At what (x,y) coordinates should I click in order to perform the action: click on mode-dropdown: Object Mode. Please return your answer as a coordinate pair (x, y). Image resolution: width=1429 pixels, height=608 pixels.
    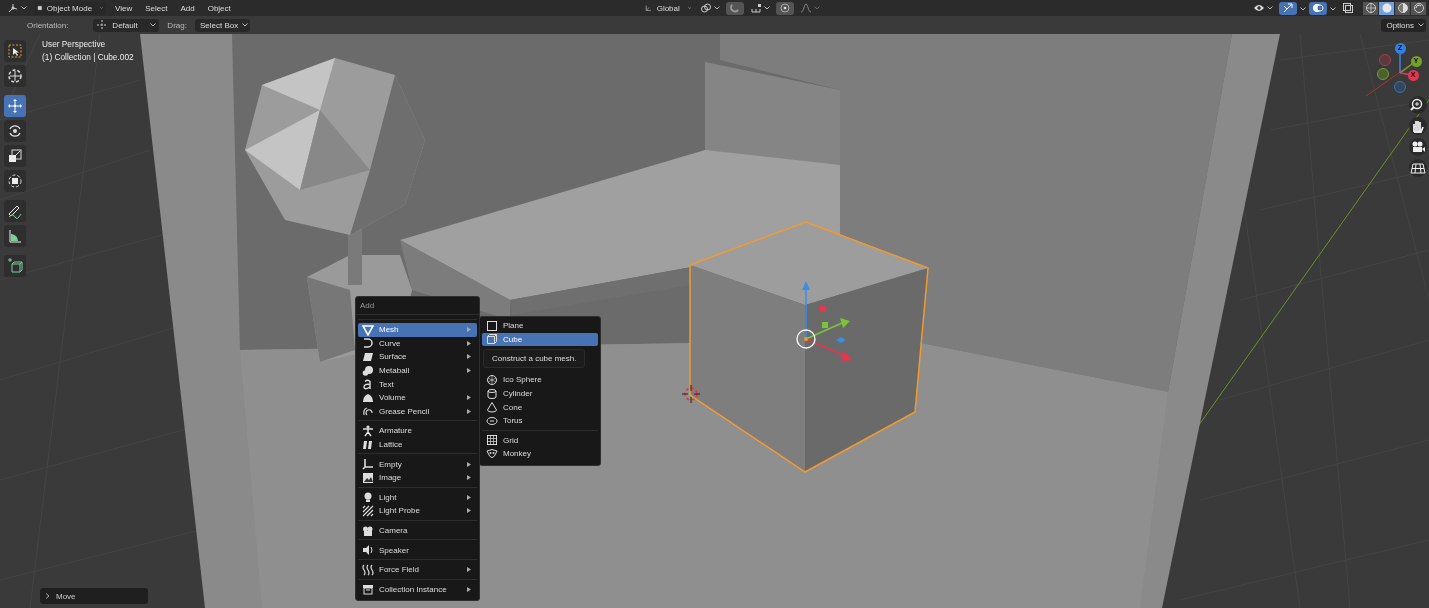
    Looking at the image, I should click on (70, 8).